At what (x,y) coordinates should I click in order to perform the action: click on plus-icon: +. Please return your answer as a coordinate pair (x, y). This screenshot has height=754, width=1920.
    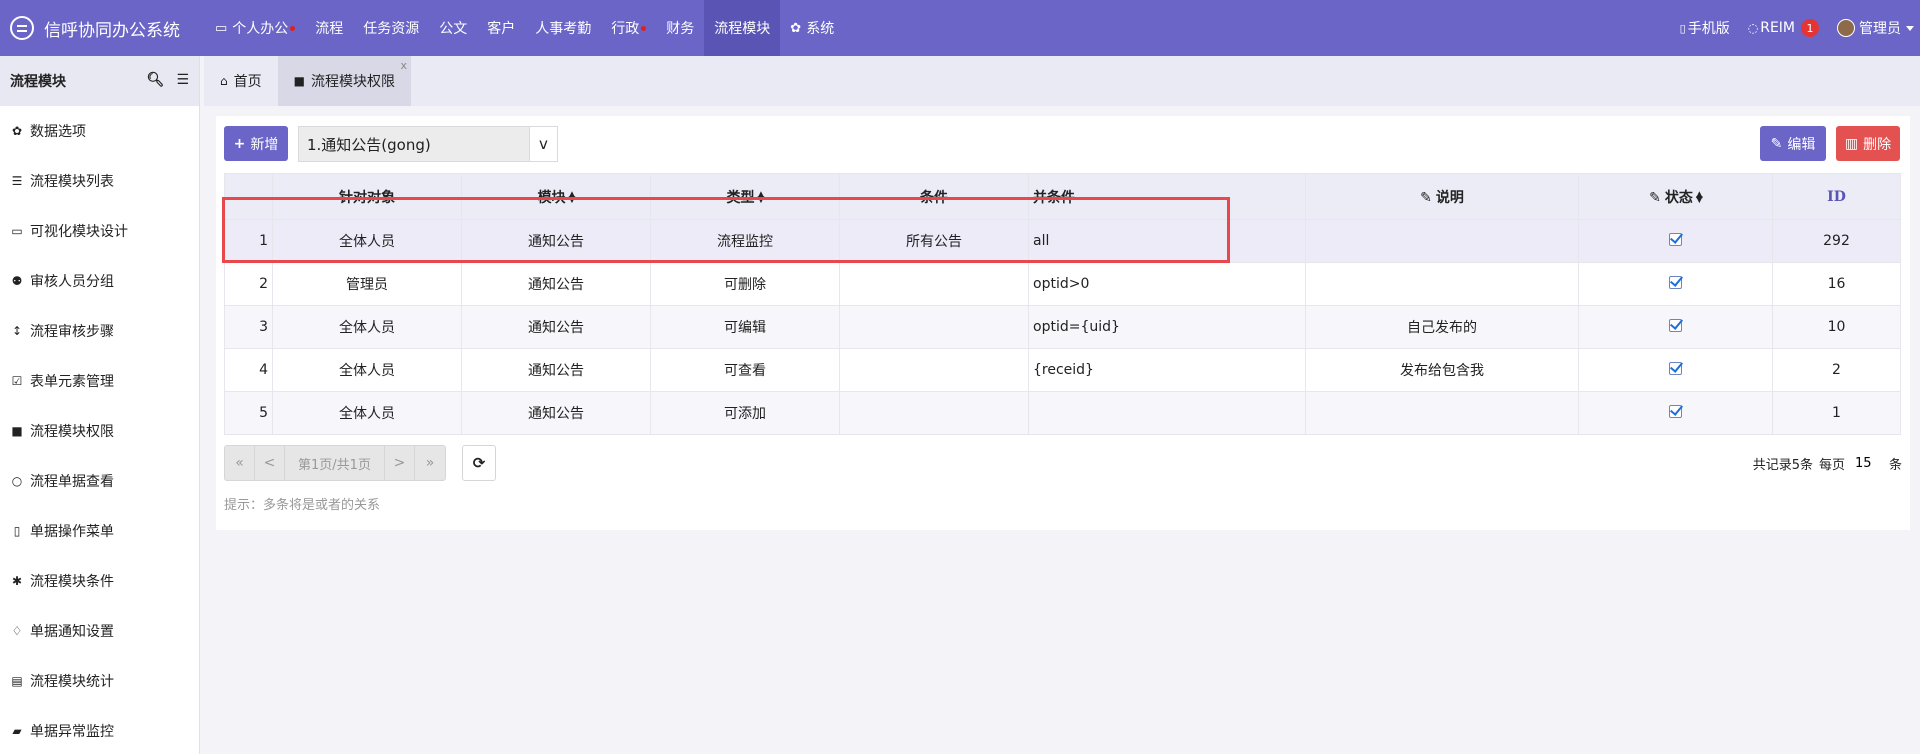
    Looking at the image, I should click on (239, 143).